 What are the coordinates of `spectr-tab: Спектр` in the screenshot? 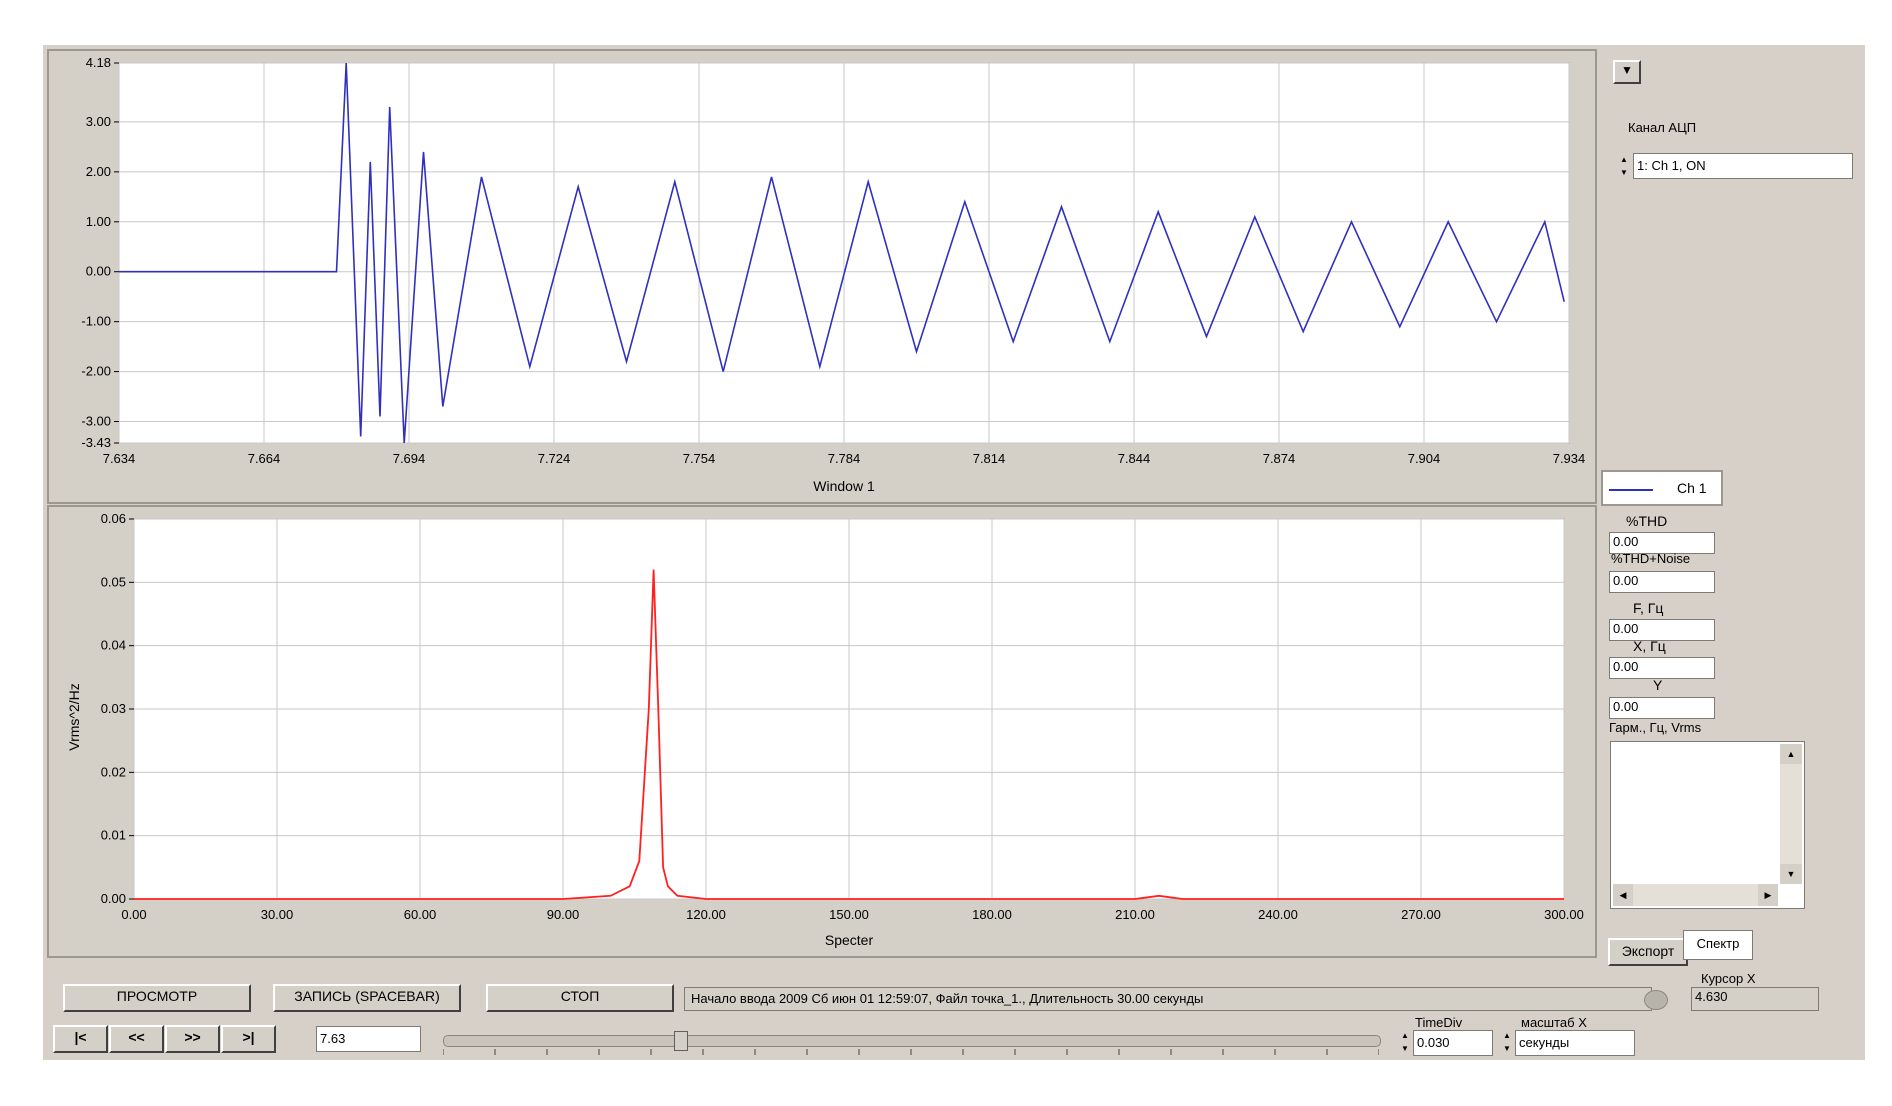 It's located at (1718, 945).